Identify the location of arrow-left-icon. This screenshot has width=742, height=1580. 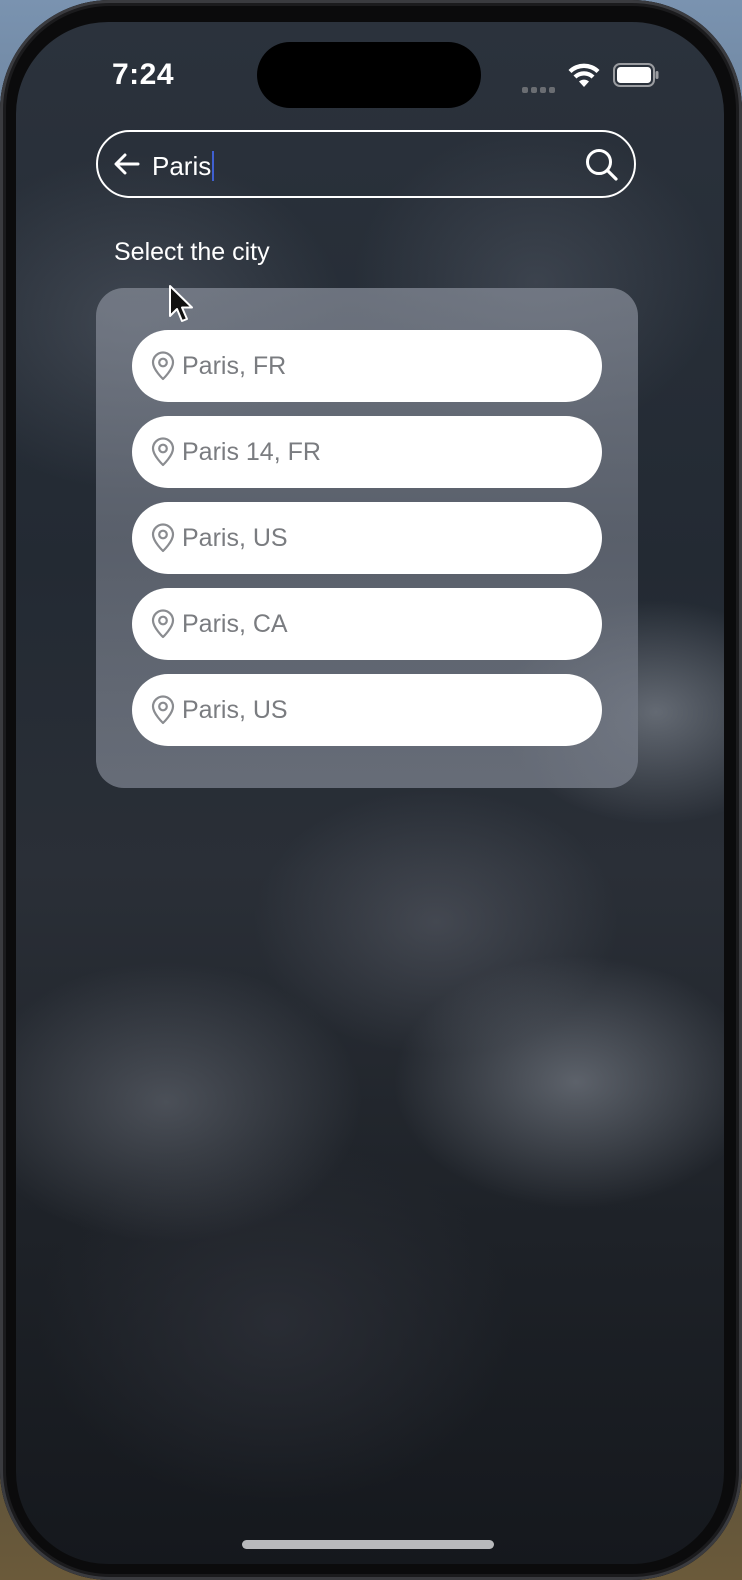
(127, 164).